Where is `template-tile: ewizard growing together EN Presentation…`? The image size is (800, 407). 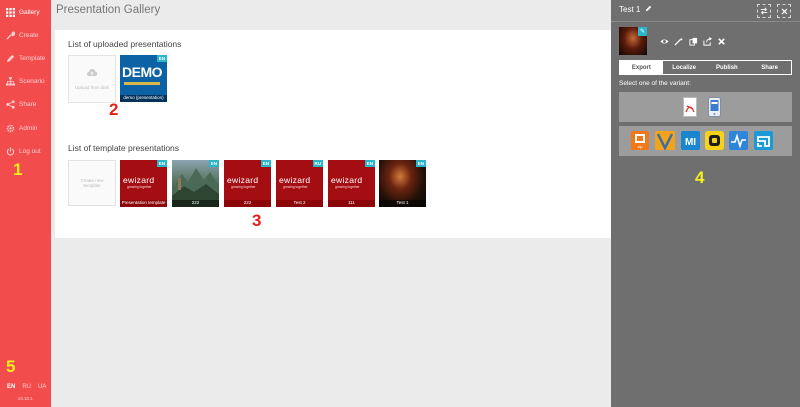
template-tile: ewizard growing together EN Presentation… is located at coordinates (143, 183).